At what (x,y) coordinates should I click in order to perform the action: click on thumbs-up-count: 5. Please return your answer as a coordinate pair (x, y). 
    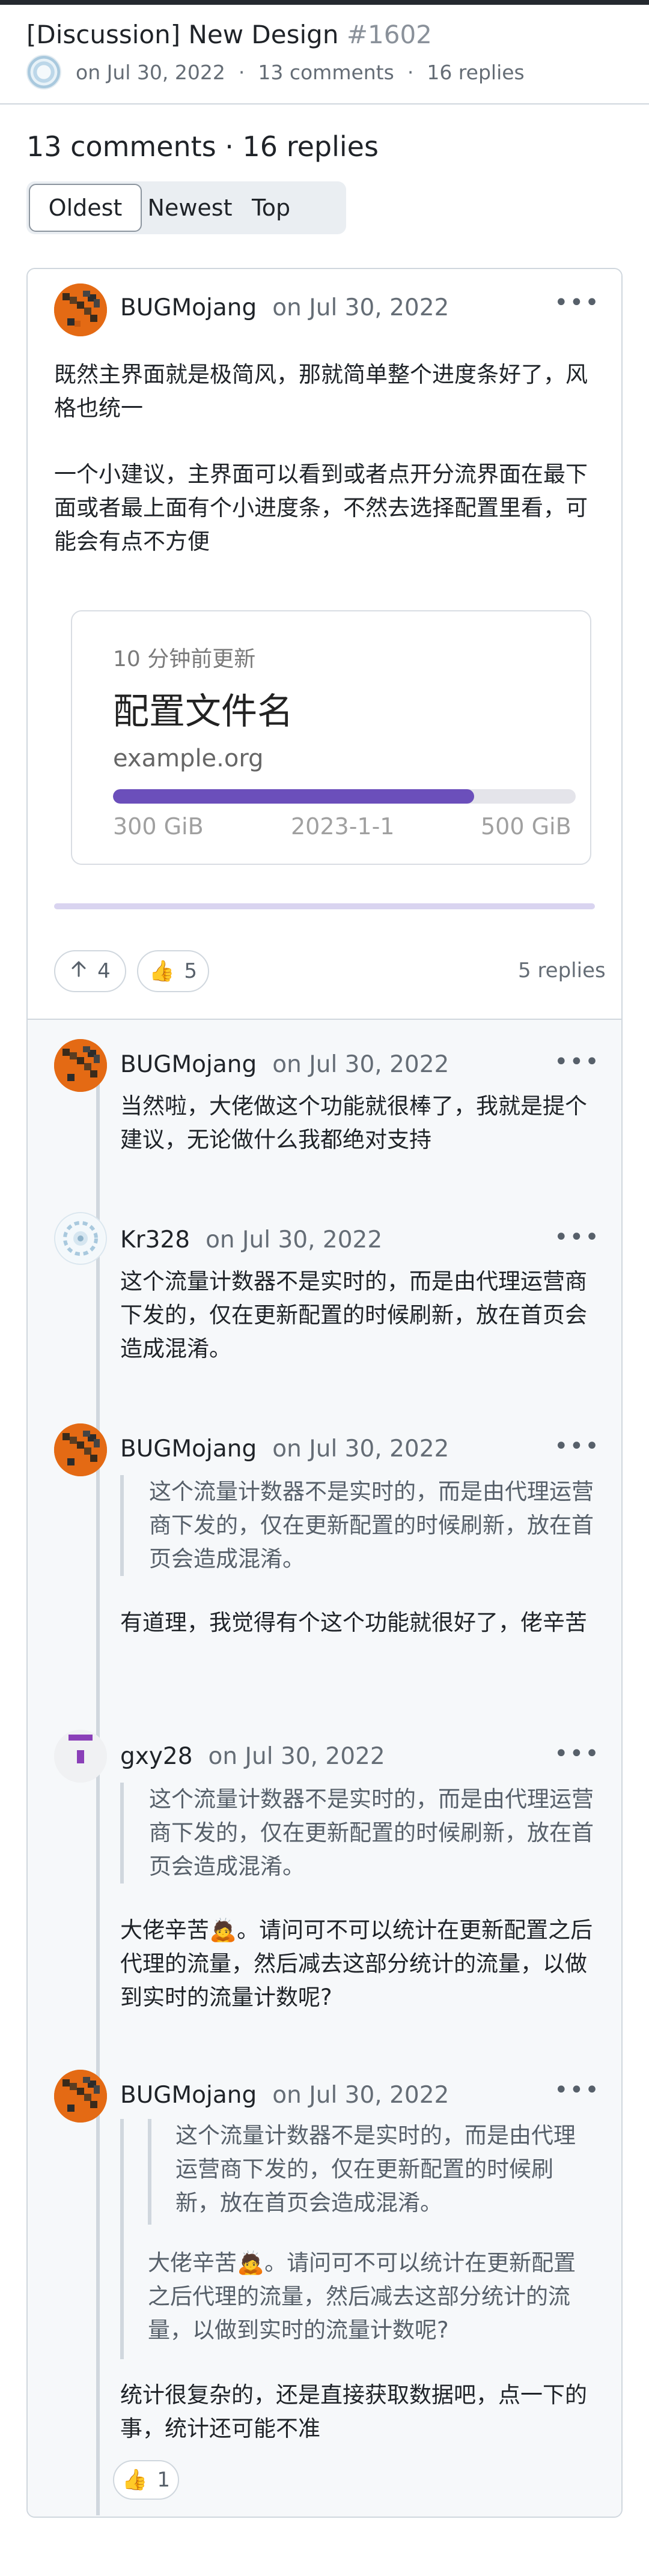
    Looking at the image, I should click on (190, 971).